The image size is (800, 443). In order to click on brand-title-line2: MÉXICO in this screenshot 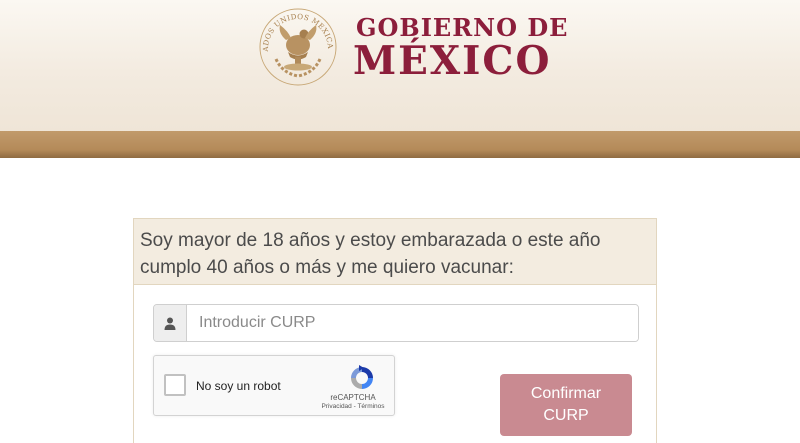, I will do `click(452, 61)`.